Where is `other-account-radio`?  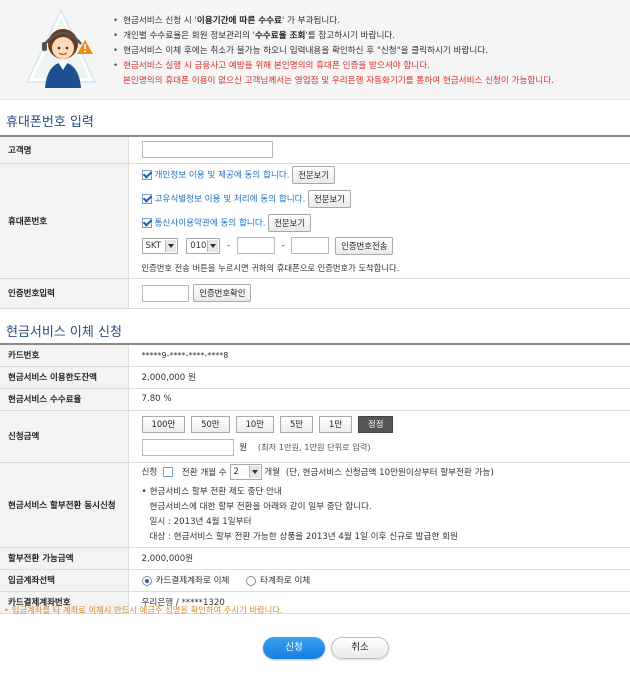 other-account-radio is located at coordinates (251, 580).